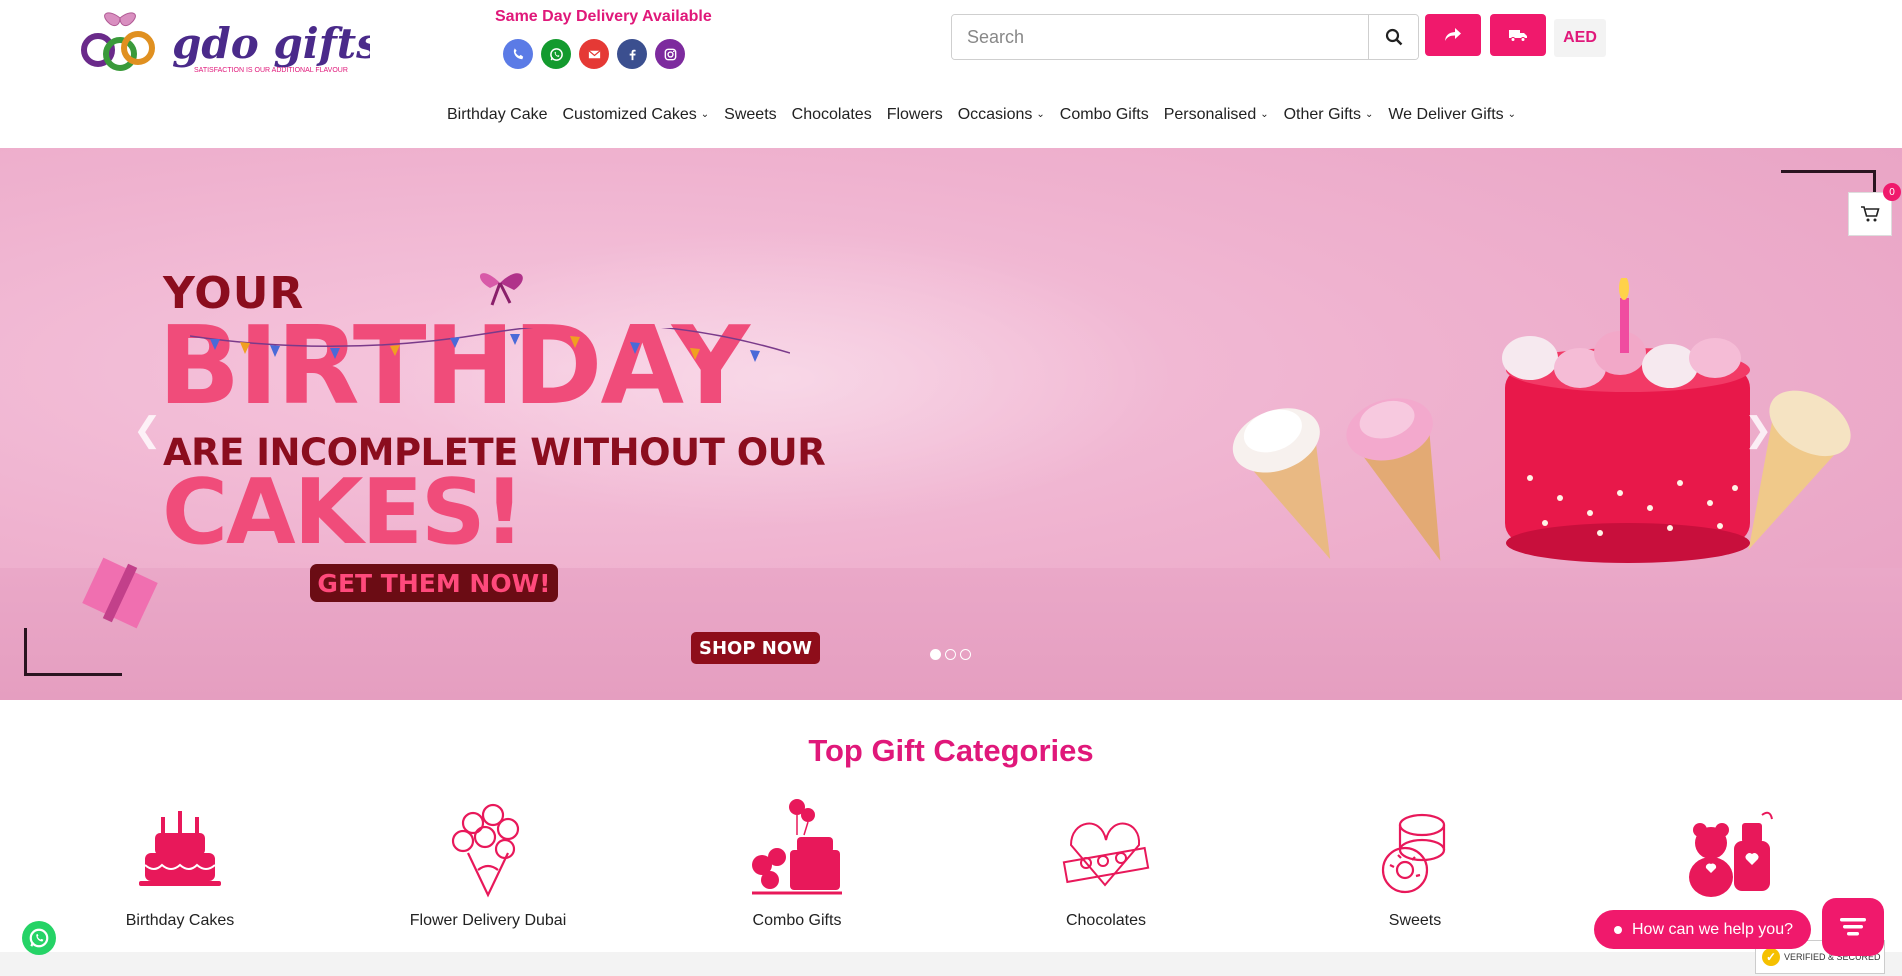 This screenshot has width=1902, height=976. What do you see at coordinates (1106, 920) in the screenshot?
I see `category-label: Chocolates` at bounding box center [1106, 920].